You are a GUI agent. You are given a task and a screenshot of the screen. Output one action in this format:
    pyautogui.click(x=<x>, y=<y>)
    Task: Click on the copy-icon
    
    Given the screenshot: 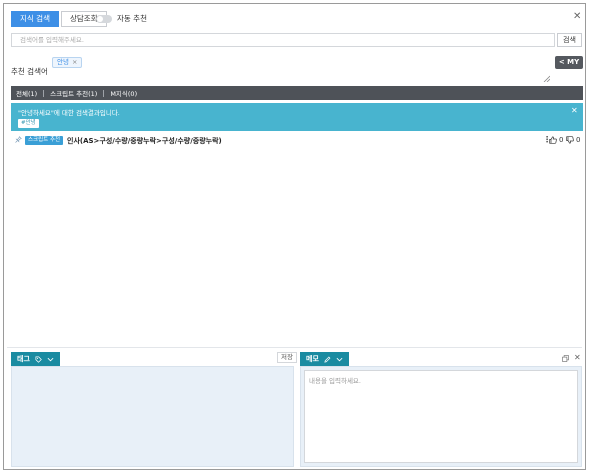 What is the action you would take?
    pyautogui.click(x=565, y=358)
    